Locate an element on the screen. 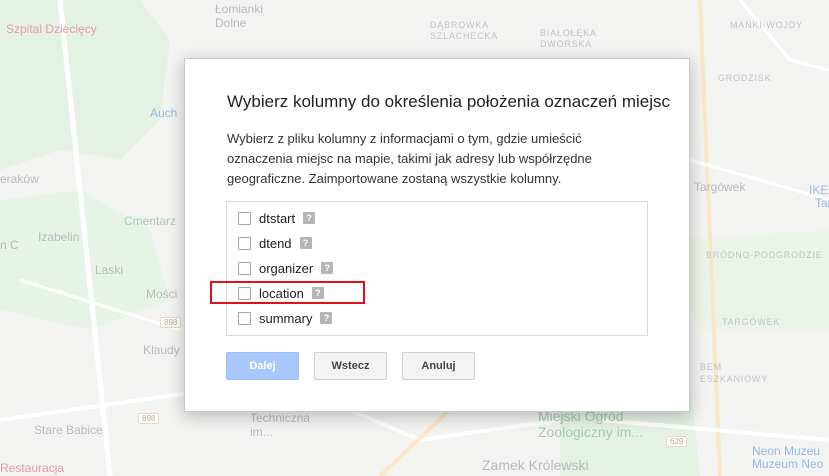 The width and height of the screenshot is (829, 476). cancel-button: Anuluj is located at coordinates (438, 366).